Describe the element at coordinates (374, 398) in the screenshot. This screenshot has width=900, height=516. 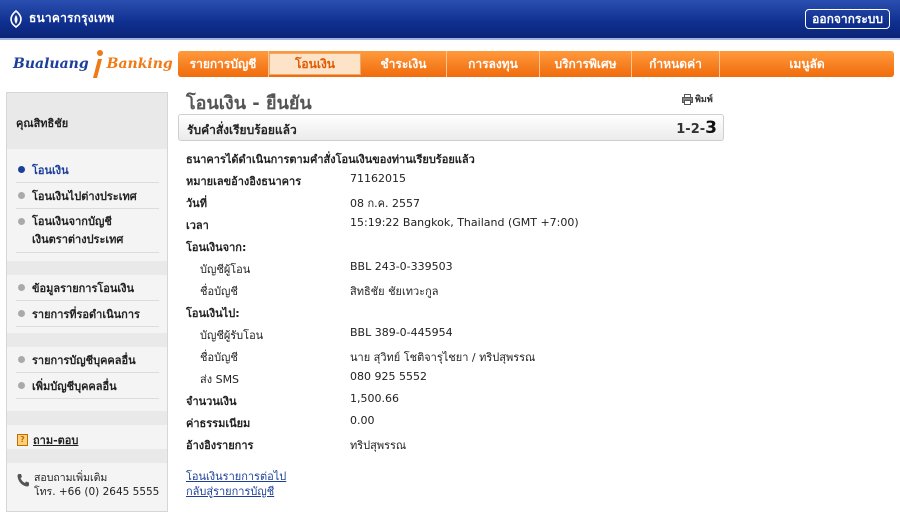
I see `amount-value: 1,500.66` at that location.